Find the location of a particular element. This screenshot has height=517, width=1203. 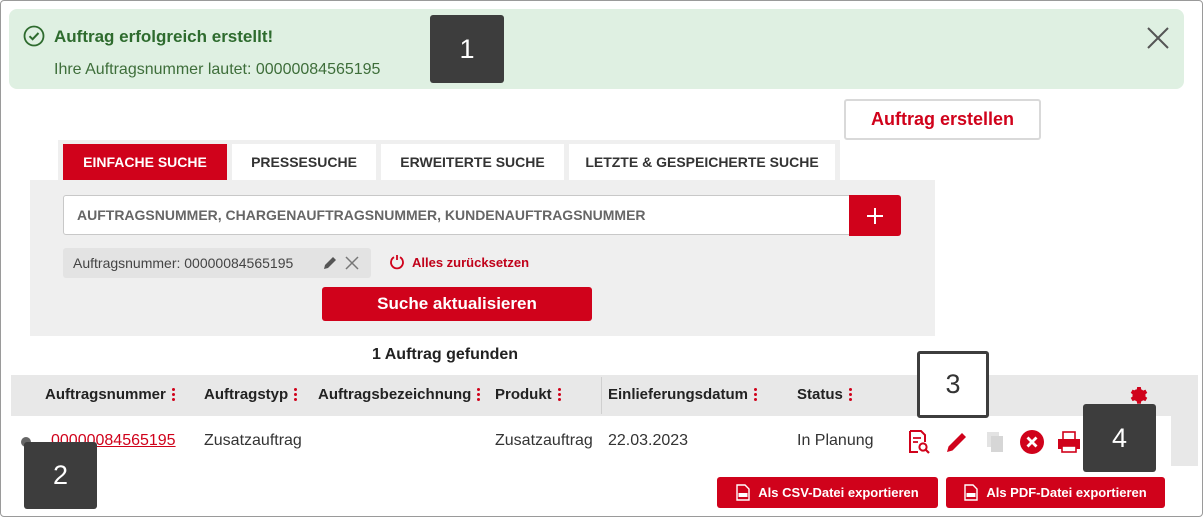

result-count: 1 Auftrag gefunden is located at coordinates (445, 354).